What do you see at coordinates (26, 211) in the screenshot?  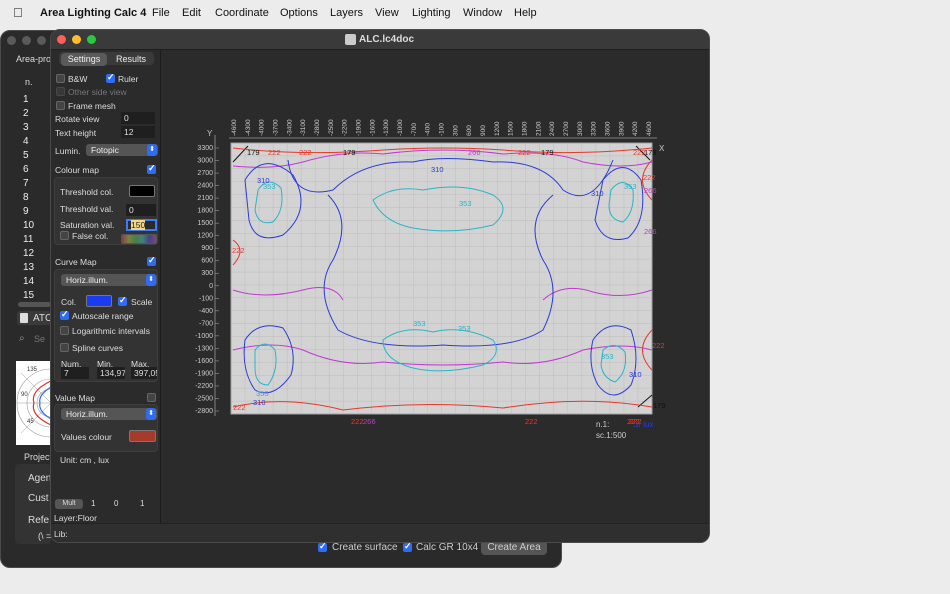 I see `list-item: 9` at bounding box center [26, 211].